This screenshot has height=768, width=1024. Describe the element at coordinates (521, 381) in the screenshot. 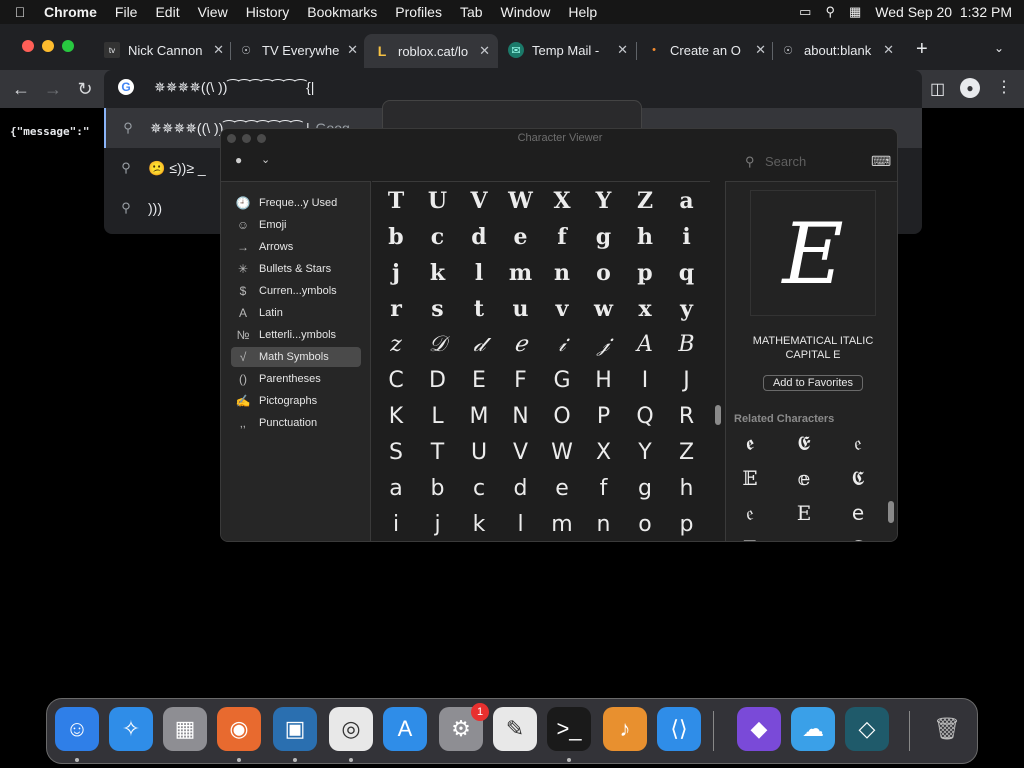

I see `character-cell: F` at that location.